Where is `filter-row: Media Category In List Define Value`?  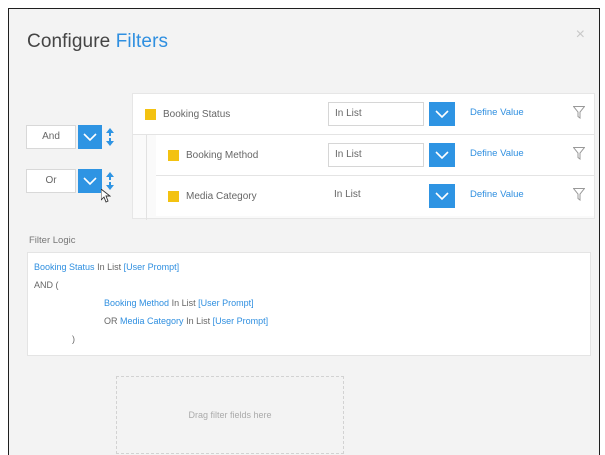 filter-row: Media Category In List Define Value is located at coordinates (375, 196).